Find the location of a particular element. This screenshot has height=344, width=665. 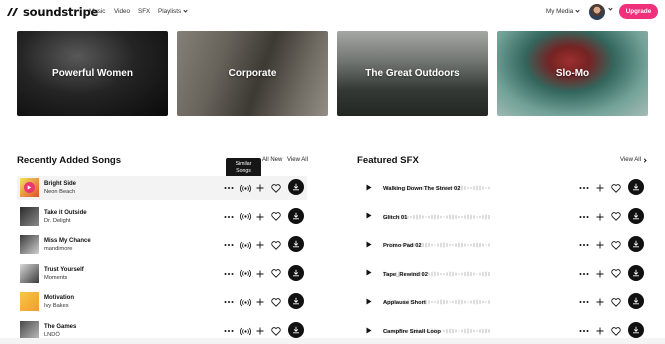

banner-corporate: Corporate is located at coordinates (252, 73).